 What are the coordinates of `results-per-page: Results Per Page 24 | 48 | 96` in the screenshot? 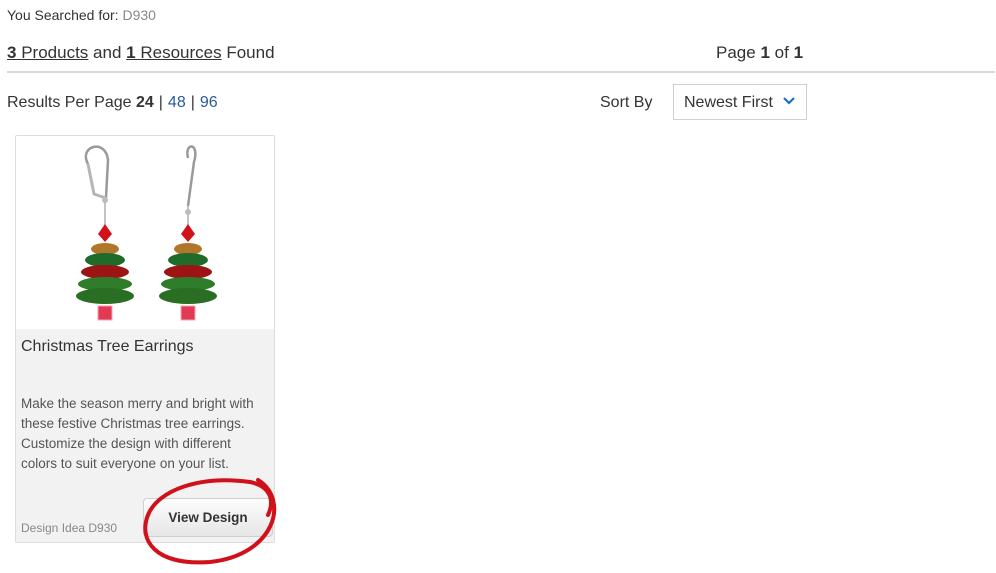 It's located at (112, 103).